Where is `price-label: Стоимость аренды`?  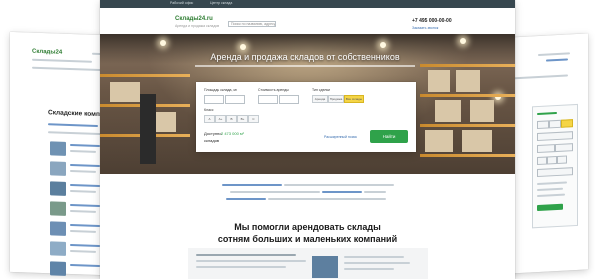 price-label: Стоимость аренды is located at coordinates (273, 90).